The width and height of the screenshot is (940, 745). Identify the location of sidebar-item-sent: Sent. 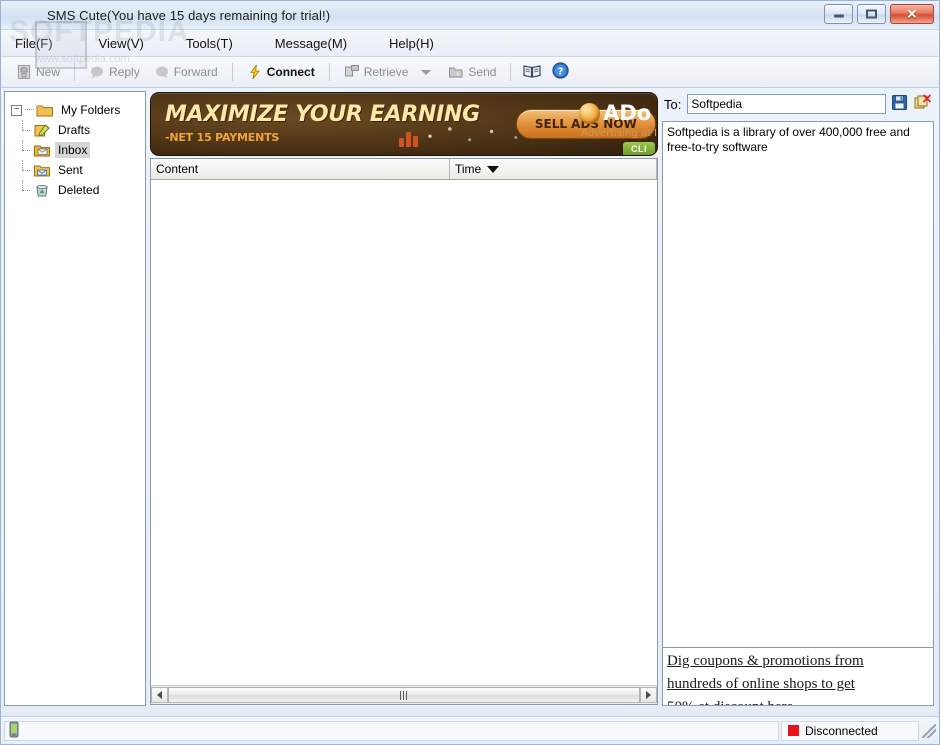
(76, 170).